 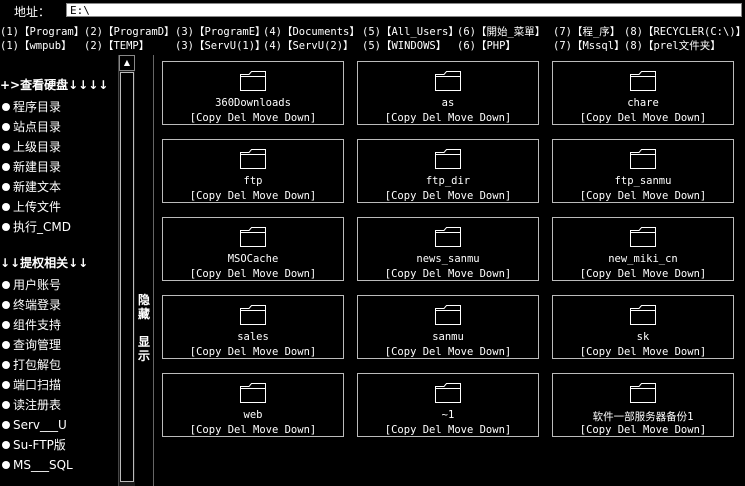 I want to click on address-input: E:\, so click(x=404, y=10).